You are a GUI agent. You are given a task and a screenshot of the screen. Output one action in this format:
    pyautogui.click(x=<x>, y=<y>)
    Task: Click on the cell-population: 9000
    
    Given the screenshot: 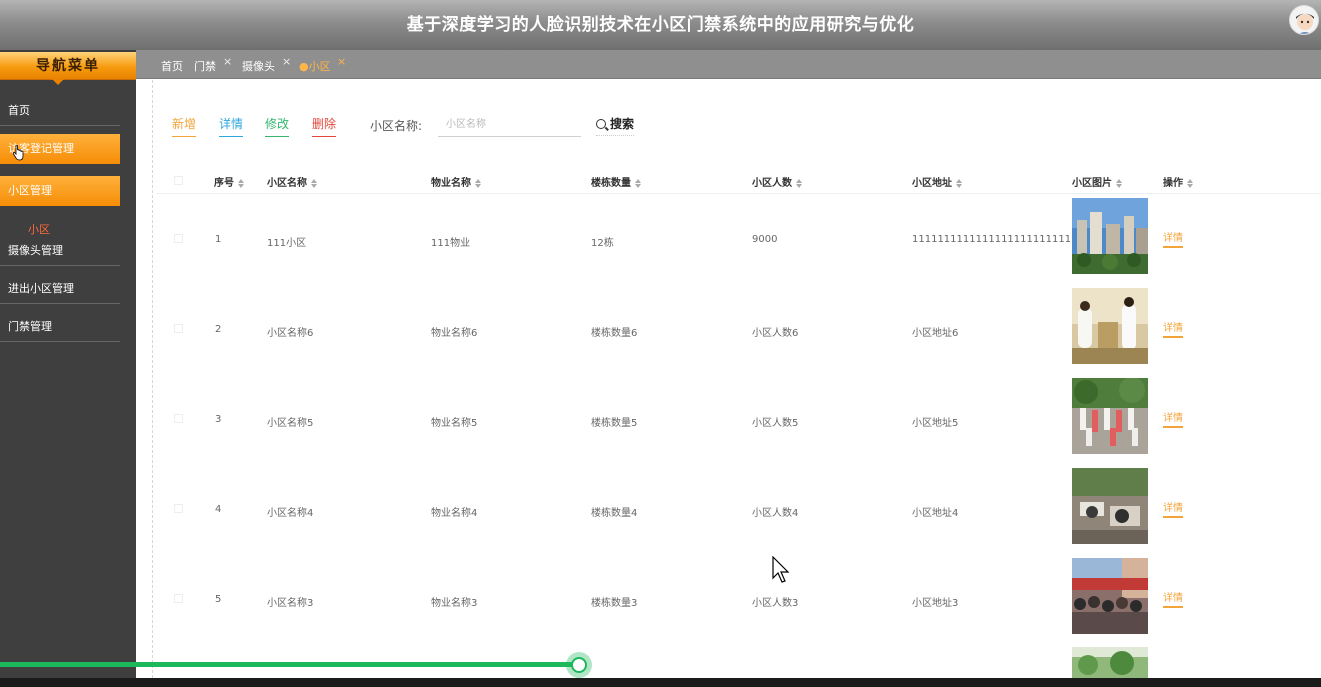 What is the action you would take?
    pyautogui.click(x=765, y=239)
    